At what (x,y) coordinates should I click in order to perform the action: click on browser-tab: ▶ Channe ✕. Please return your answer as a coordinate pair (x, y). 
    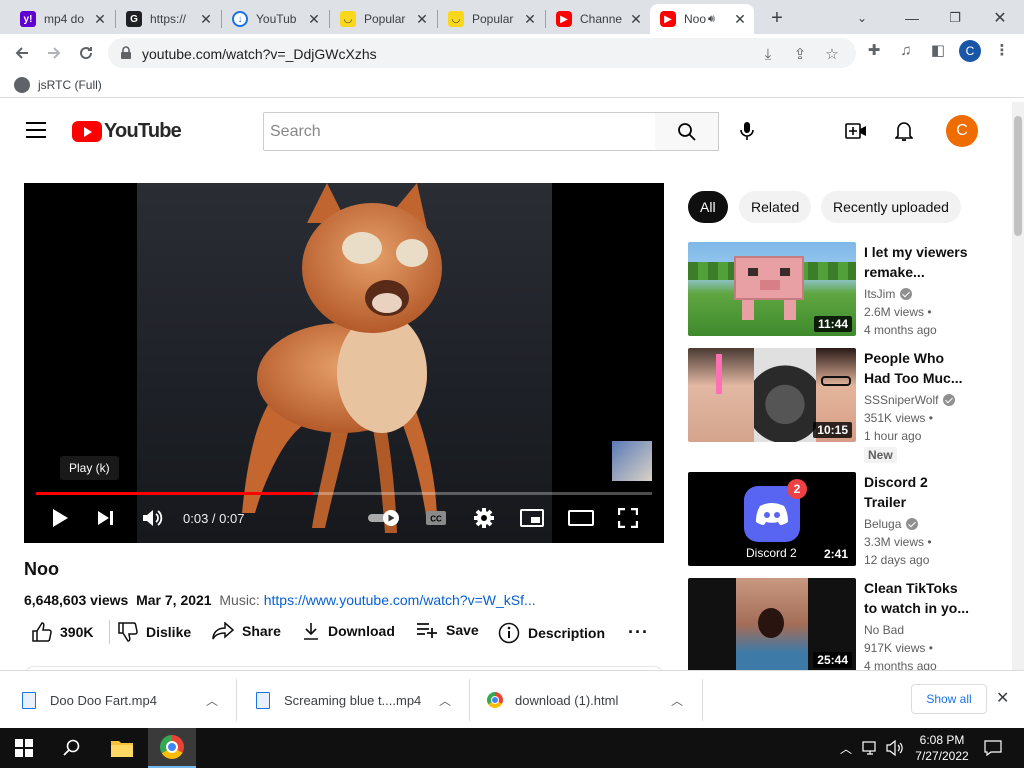
    Looking at the image, I should click on (598, 19).